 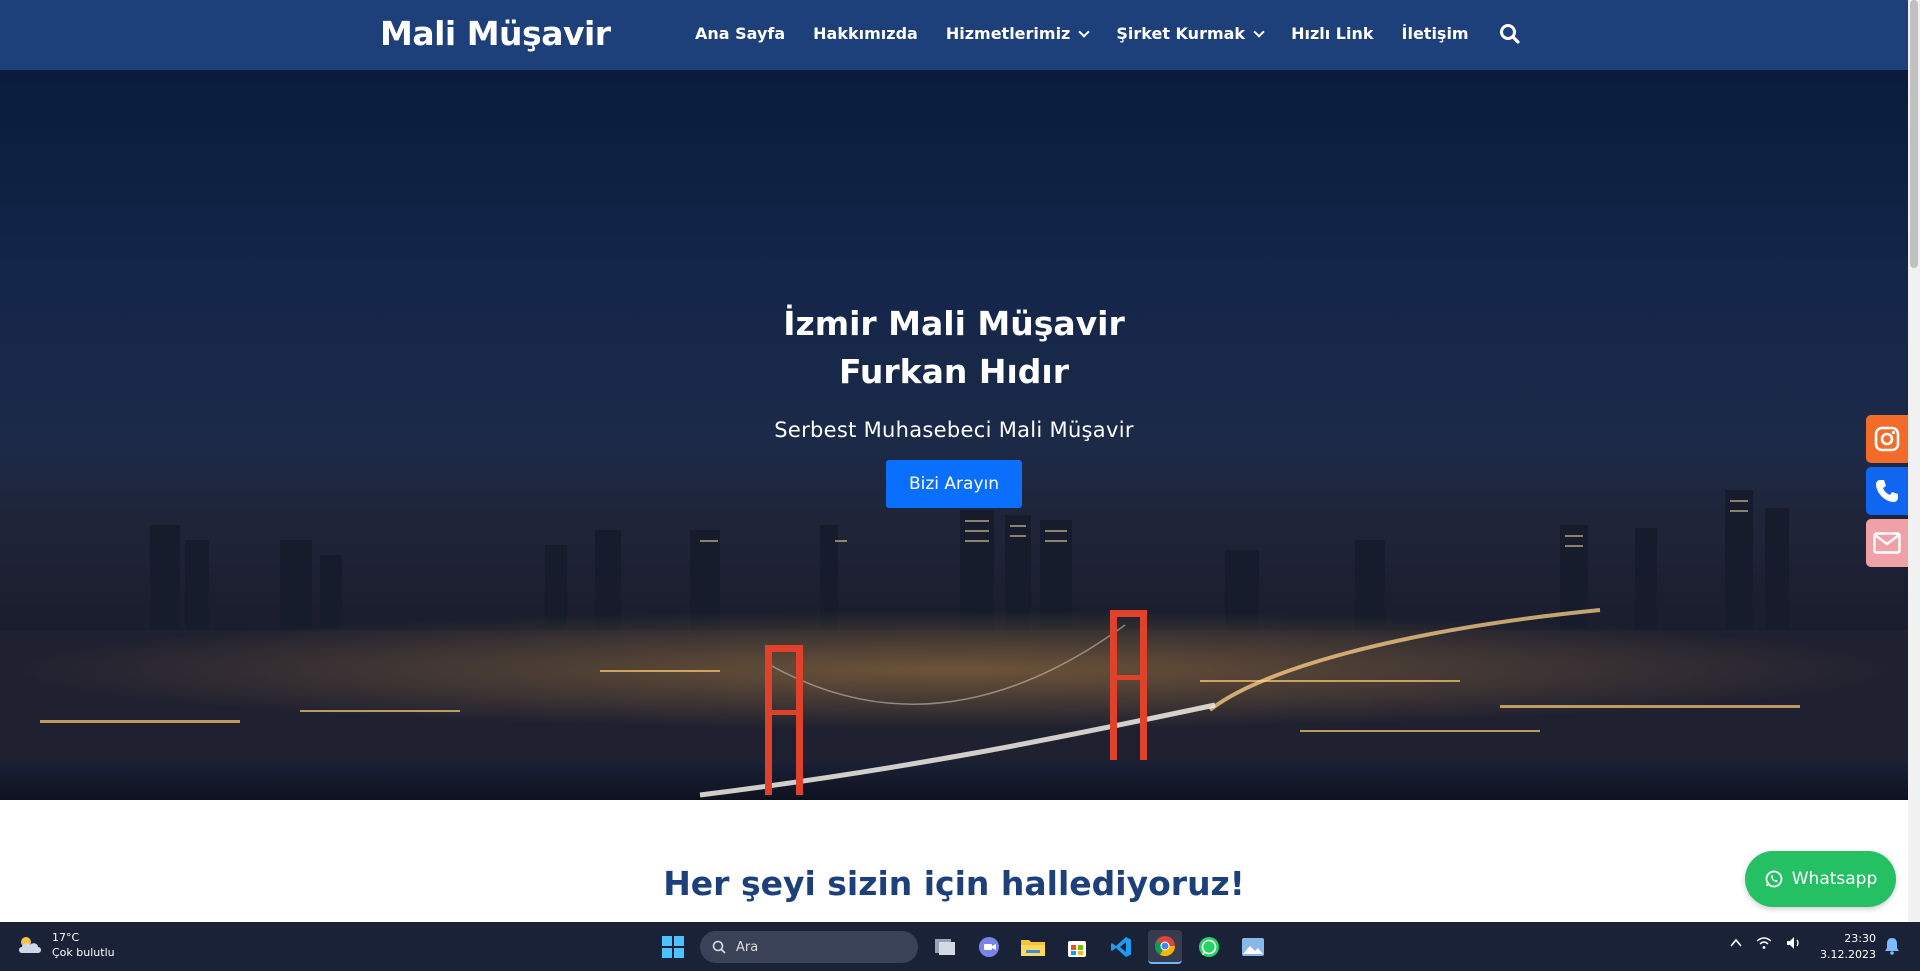 I want to click on taskbar-explorer-app, so click(x=1033, y=947).